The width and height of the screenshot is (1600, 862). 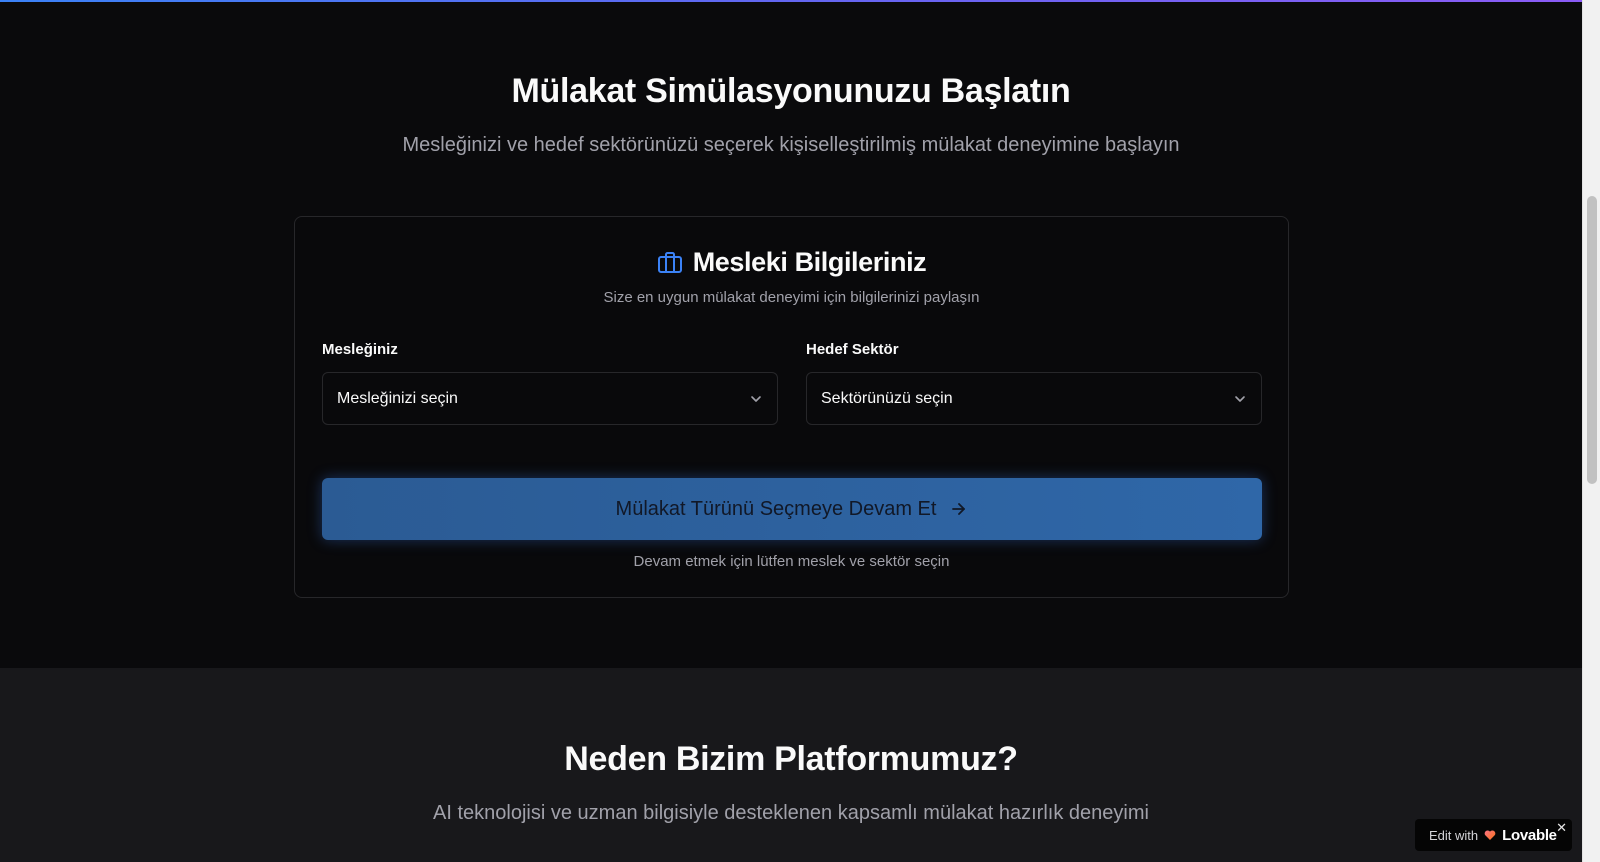 I want to click on lovable-logo-icon, so click(x=1490, y=835).